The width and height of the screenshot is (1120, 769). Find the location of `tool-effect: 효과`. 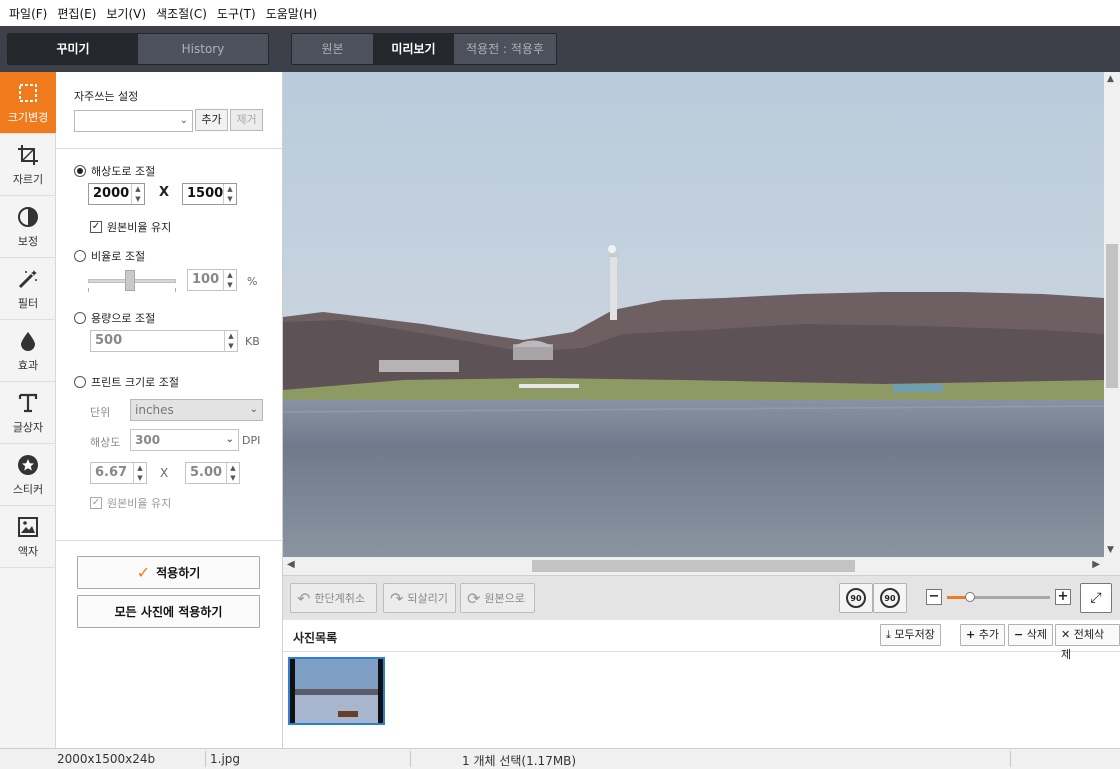

tool-effect: 효과 is located at coordinates (28, 351).